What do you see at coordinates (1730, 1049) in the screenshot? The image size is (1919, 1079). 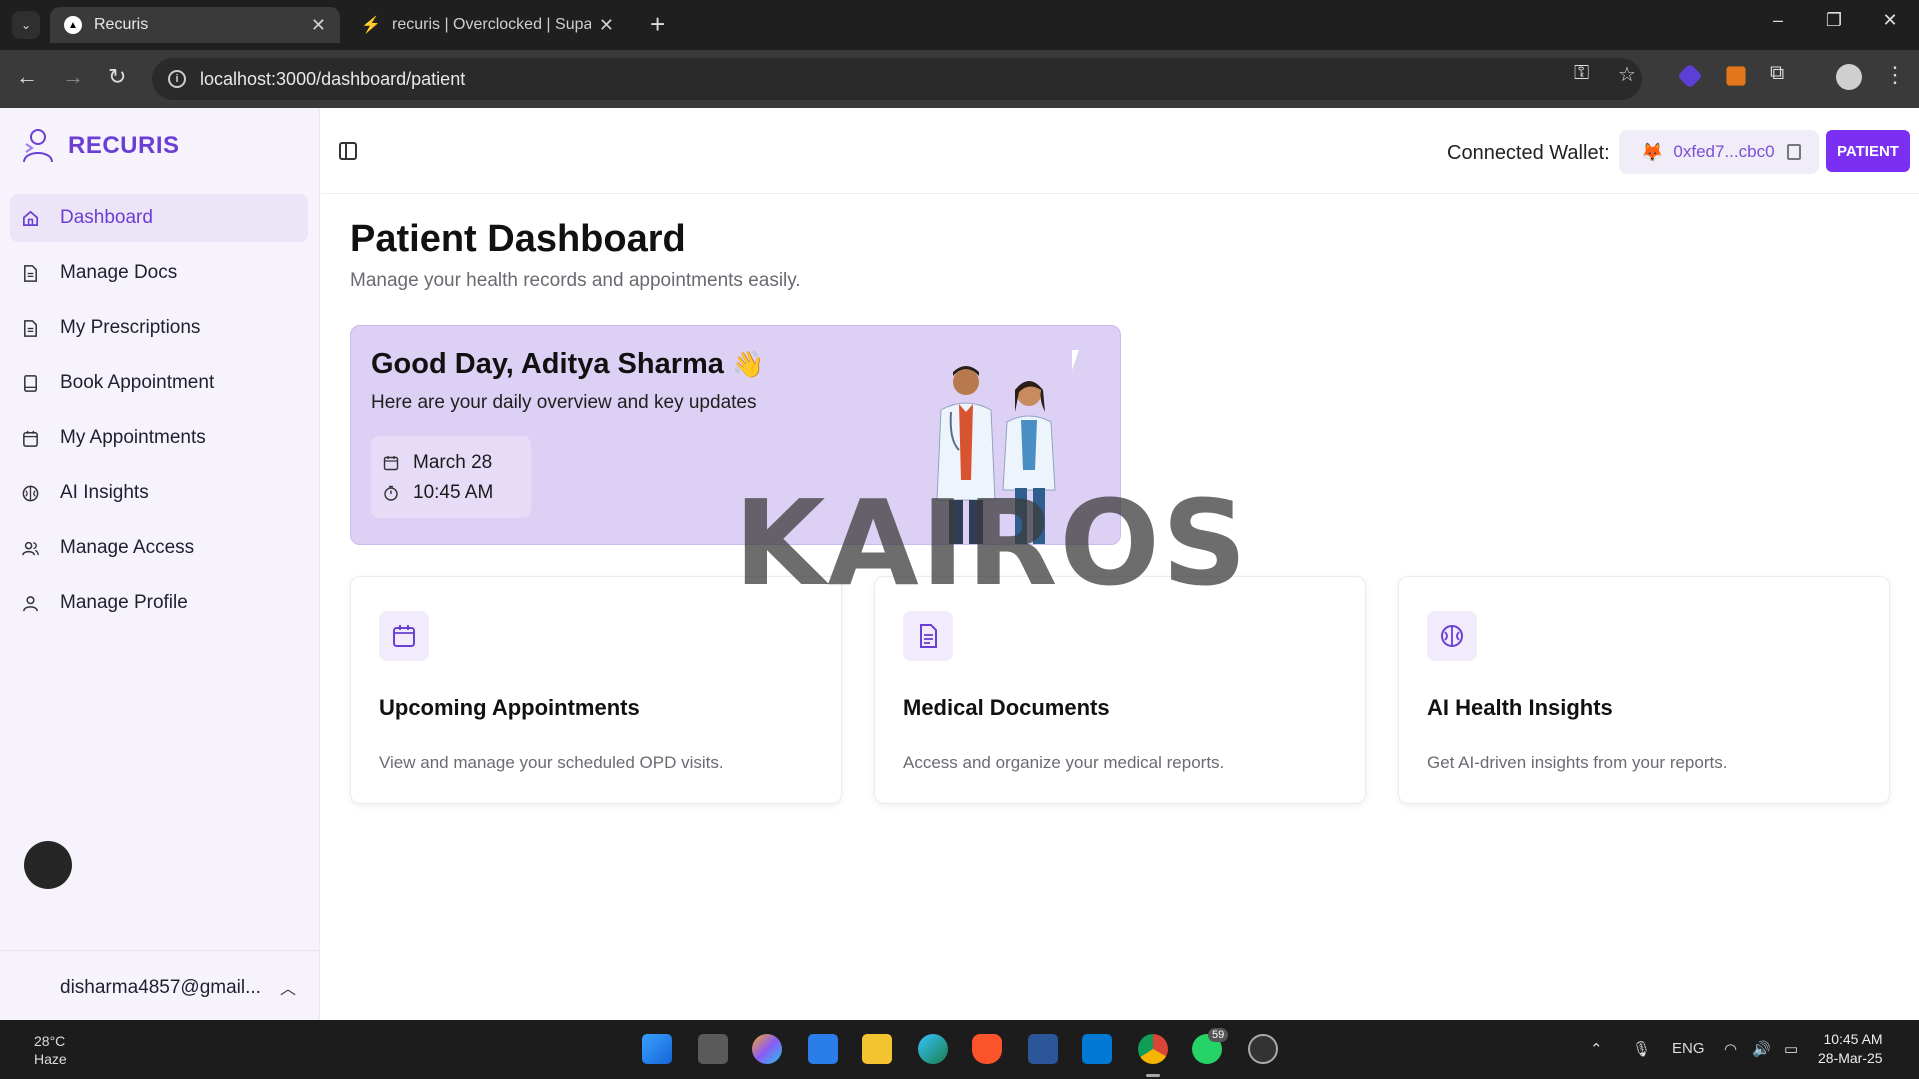 I see `wifi-icon: ◠` at bounding box center [1730, 1049].